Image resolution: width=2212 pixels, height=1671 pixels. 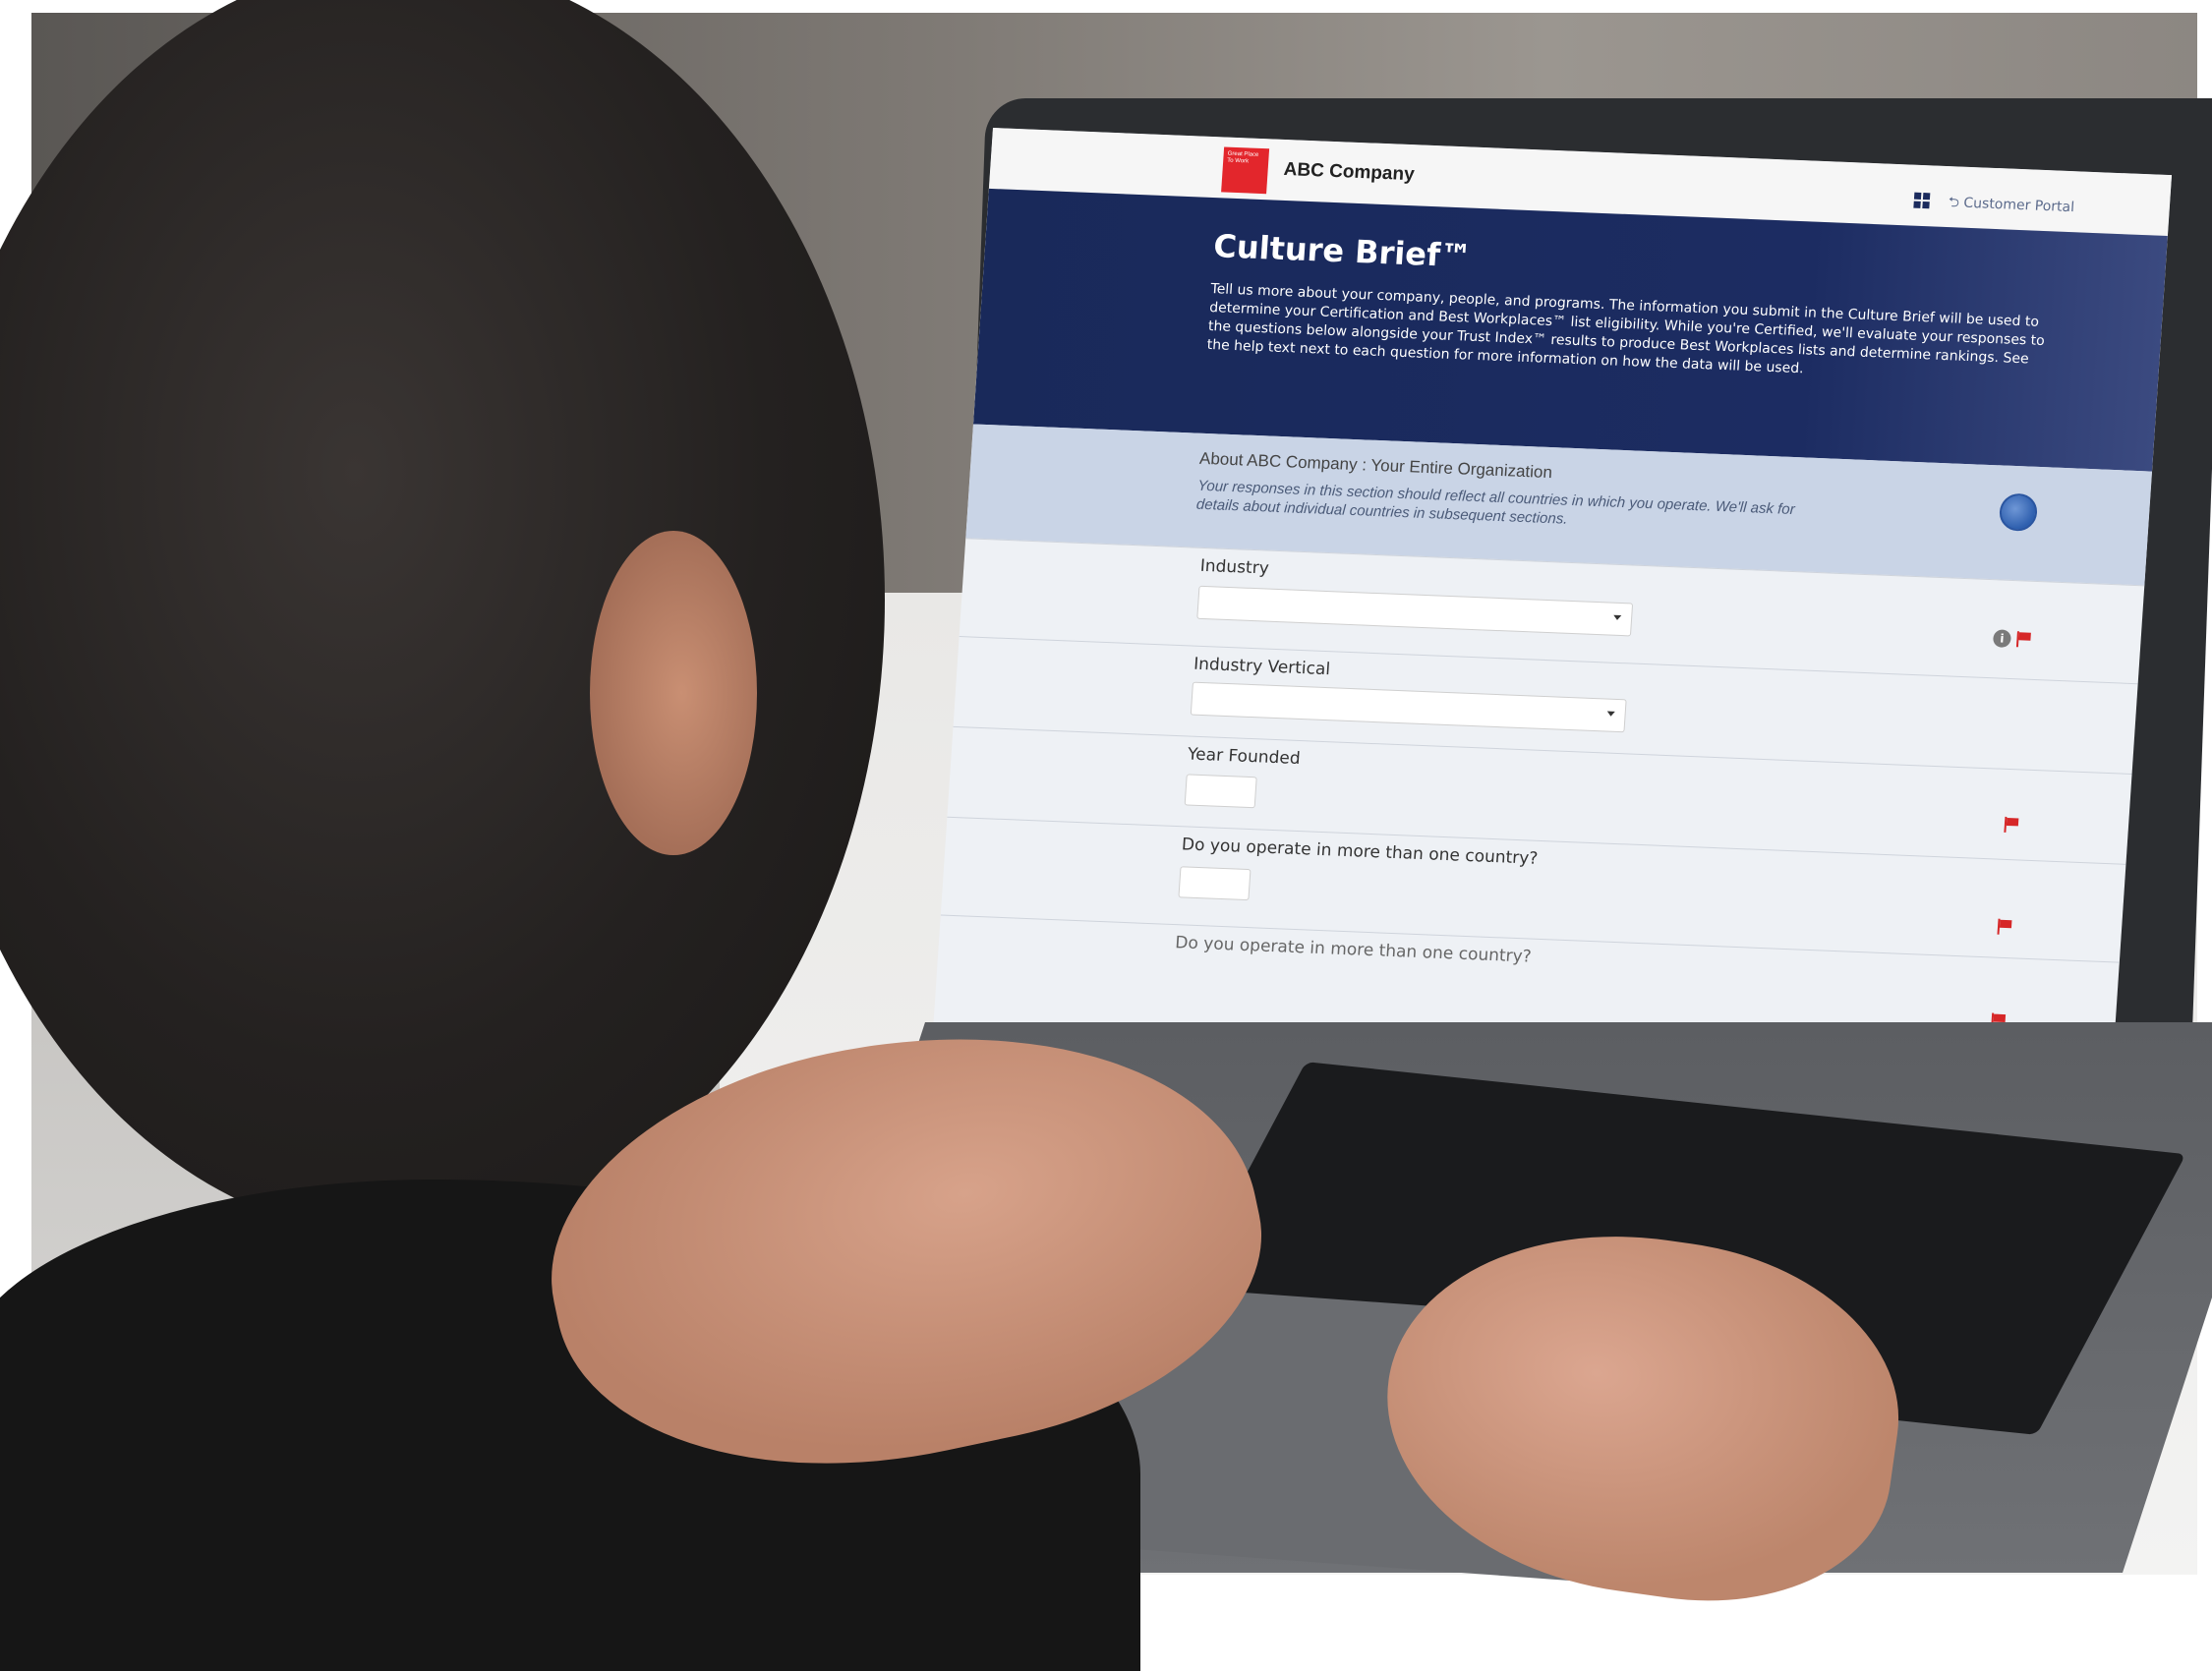 What do you see at coordinates (1215, 883) in the screenshot?
I see `multi-country-input` at bounding box center [1215, 883].